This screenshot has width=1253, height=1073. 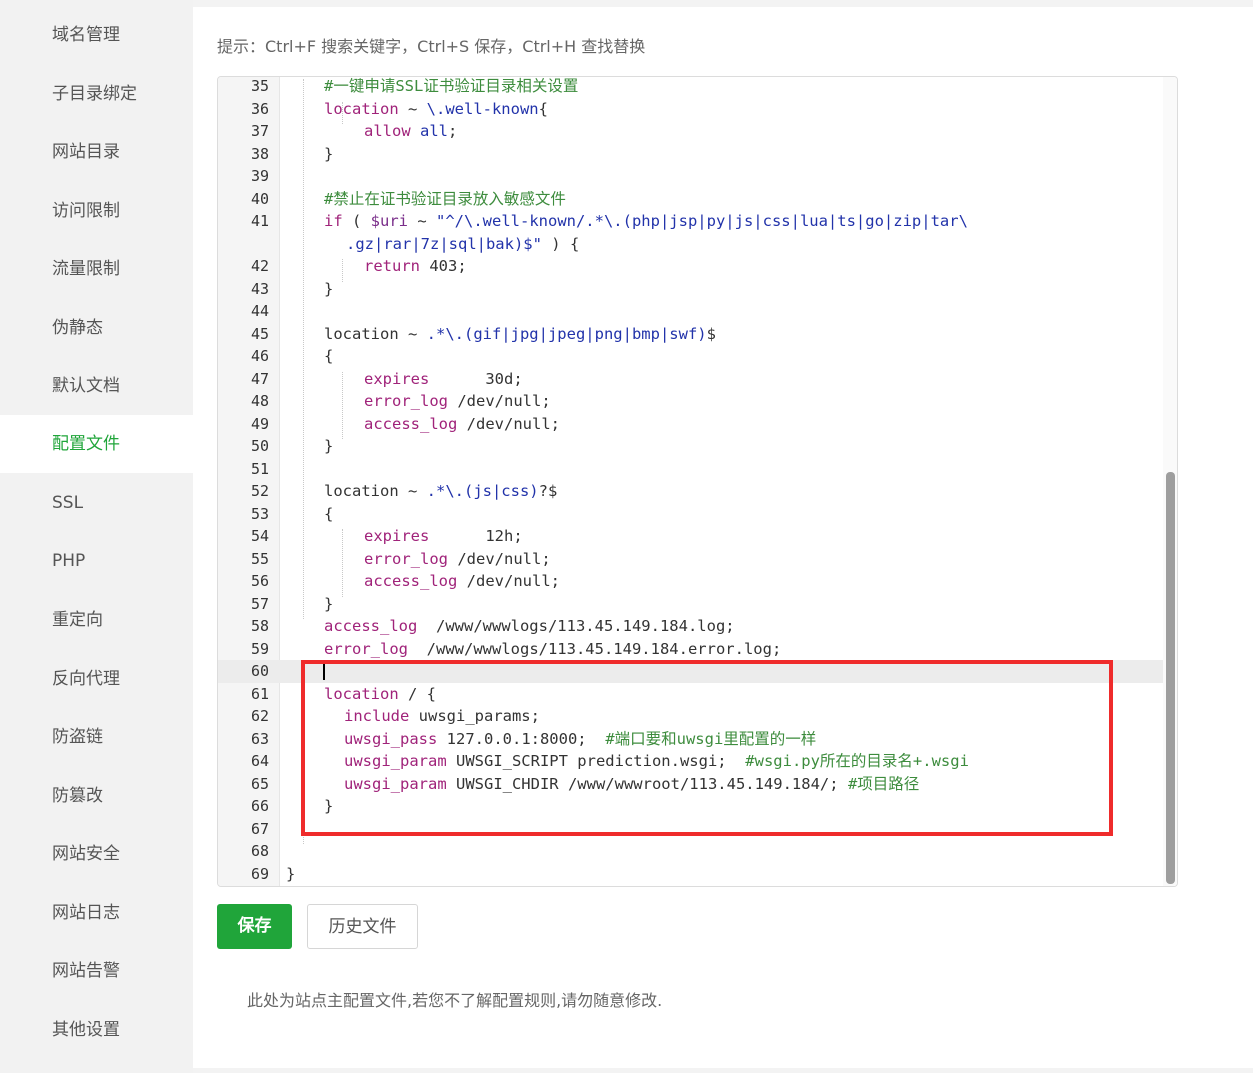 I want to click on code-line: 47 expires 30d;, so click(x=690, y=379).